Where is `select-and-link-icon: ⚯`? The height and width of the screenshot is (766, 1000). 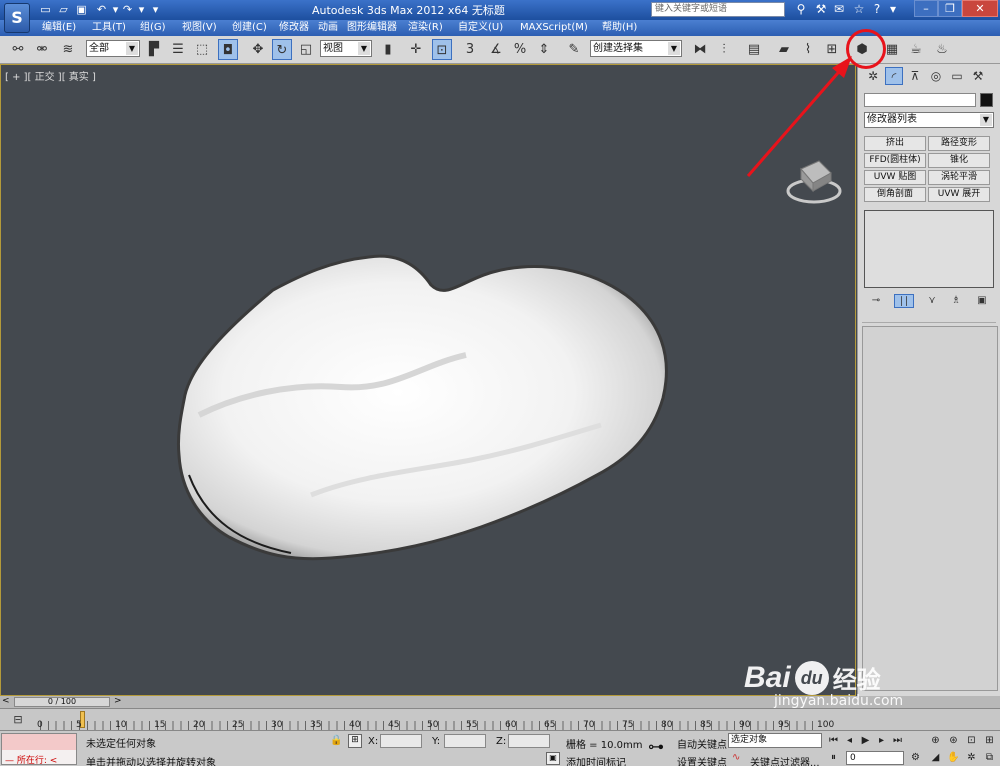 select-and-link-icon: ⚯ is located at coordinates (18, 49).